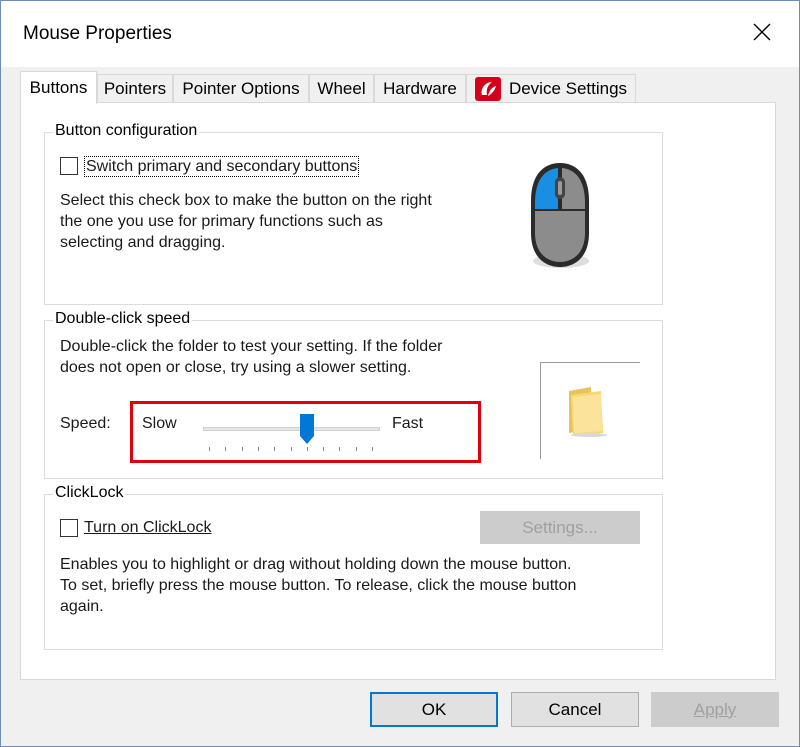 Image resolution: width=800 pixels, height=747 pixels. Describe the element at coordinates (222, 166) in the screenshot. I see `switch-buttons-label: Switch primary and secondary buttons` at that location.